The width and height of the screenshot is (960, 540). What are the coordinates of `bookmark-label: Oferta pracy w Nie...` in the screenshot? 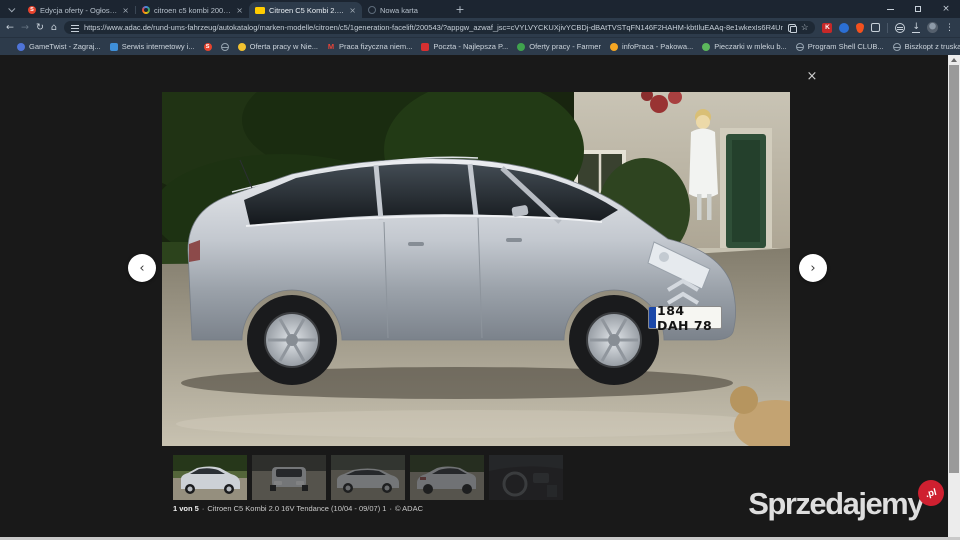 It's located at (283, 46).